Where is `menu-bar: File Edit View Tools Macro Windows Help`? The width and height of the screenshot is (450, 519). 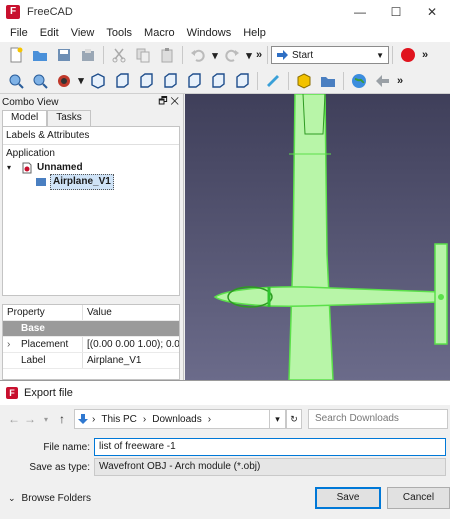
menu-bar: File Edit View Tools Macro Windows Help is located at coordinates (225, 33).